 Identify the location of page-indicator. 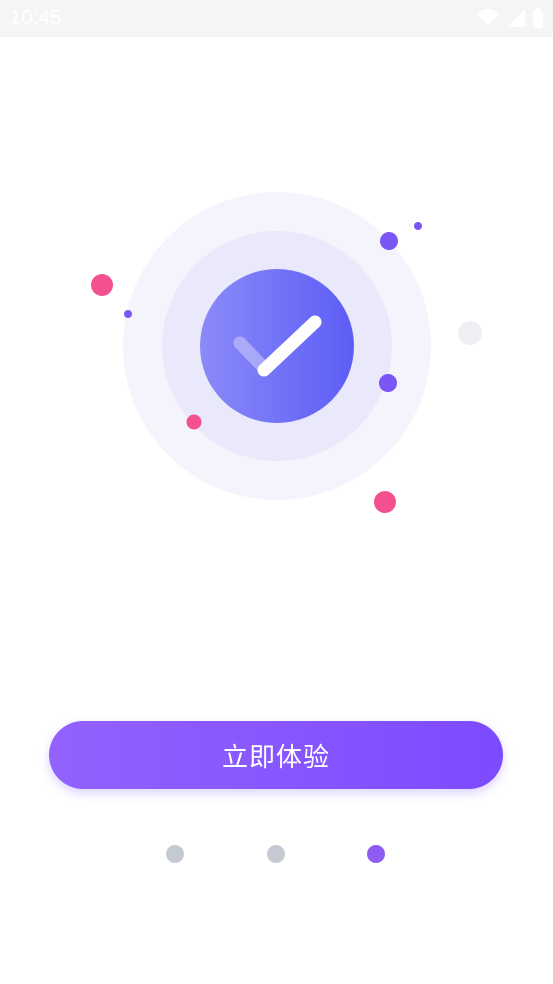
(276, 855).